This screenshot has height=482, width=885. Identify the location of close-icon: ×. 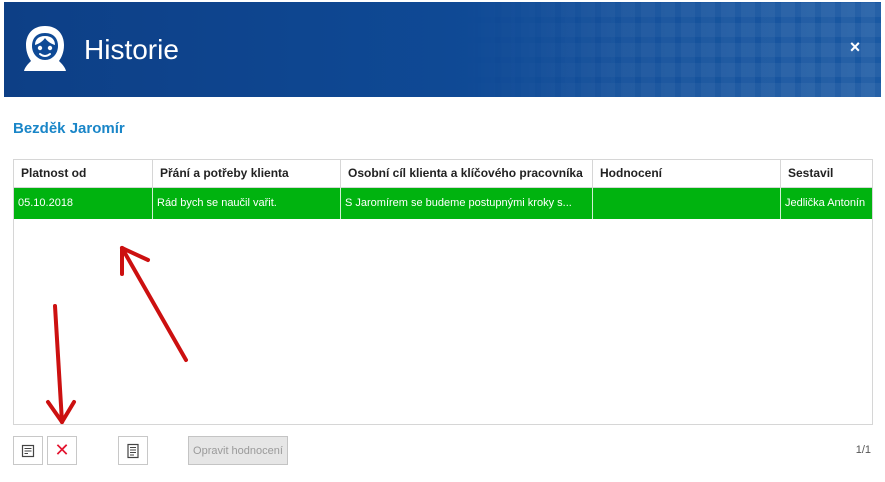
(855, 47).